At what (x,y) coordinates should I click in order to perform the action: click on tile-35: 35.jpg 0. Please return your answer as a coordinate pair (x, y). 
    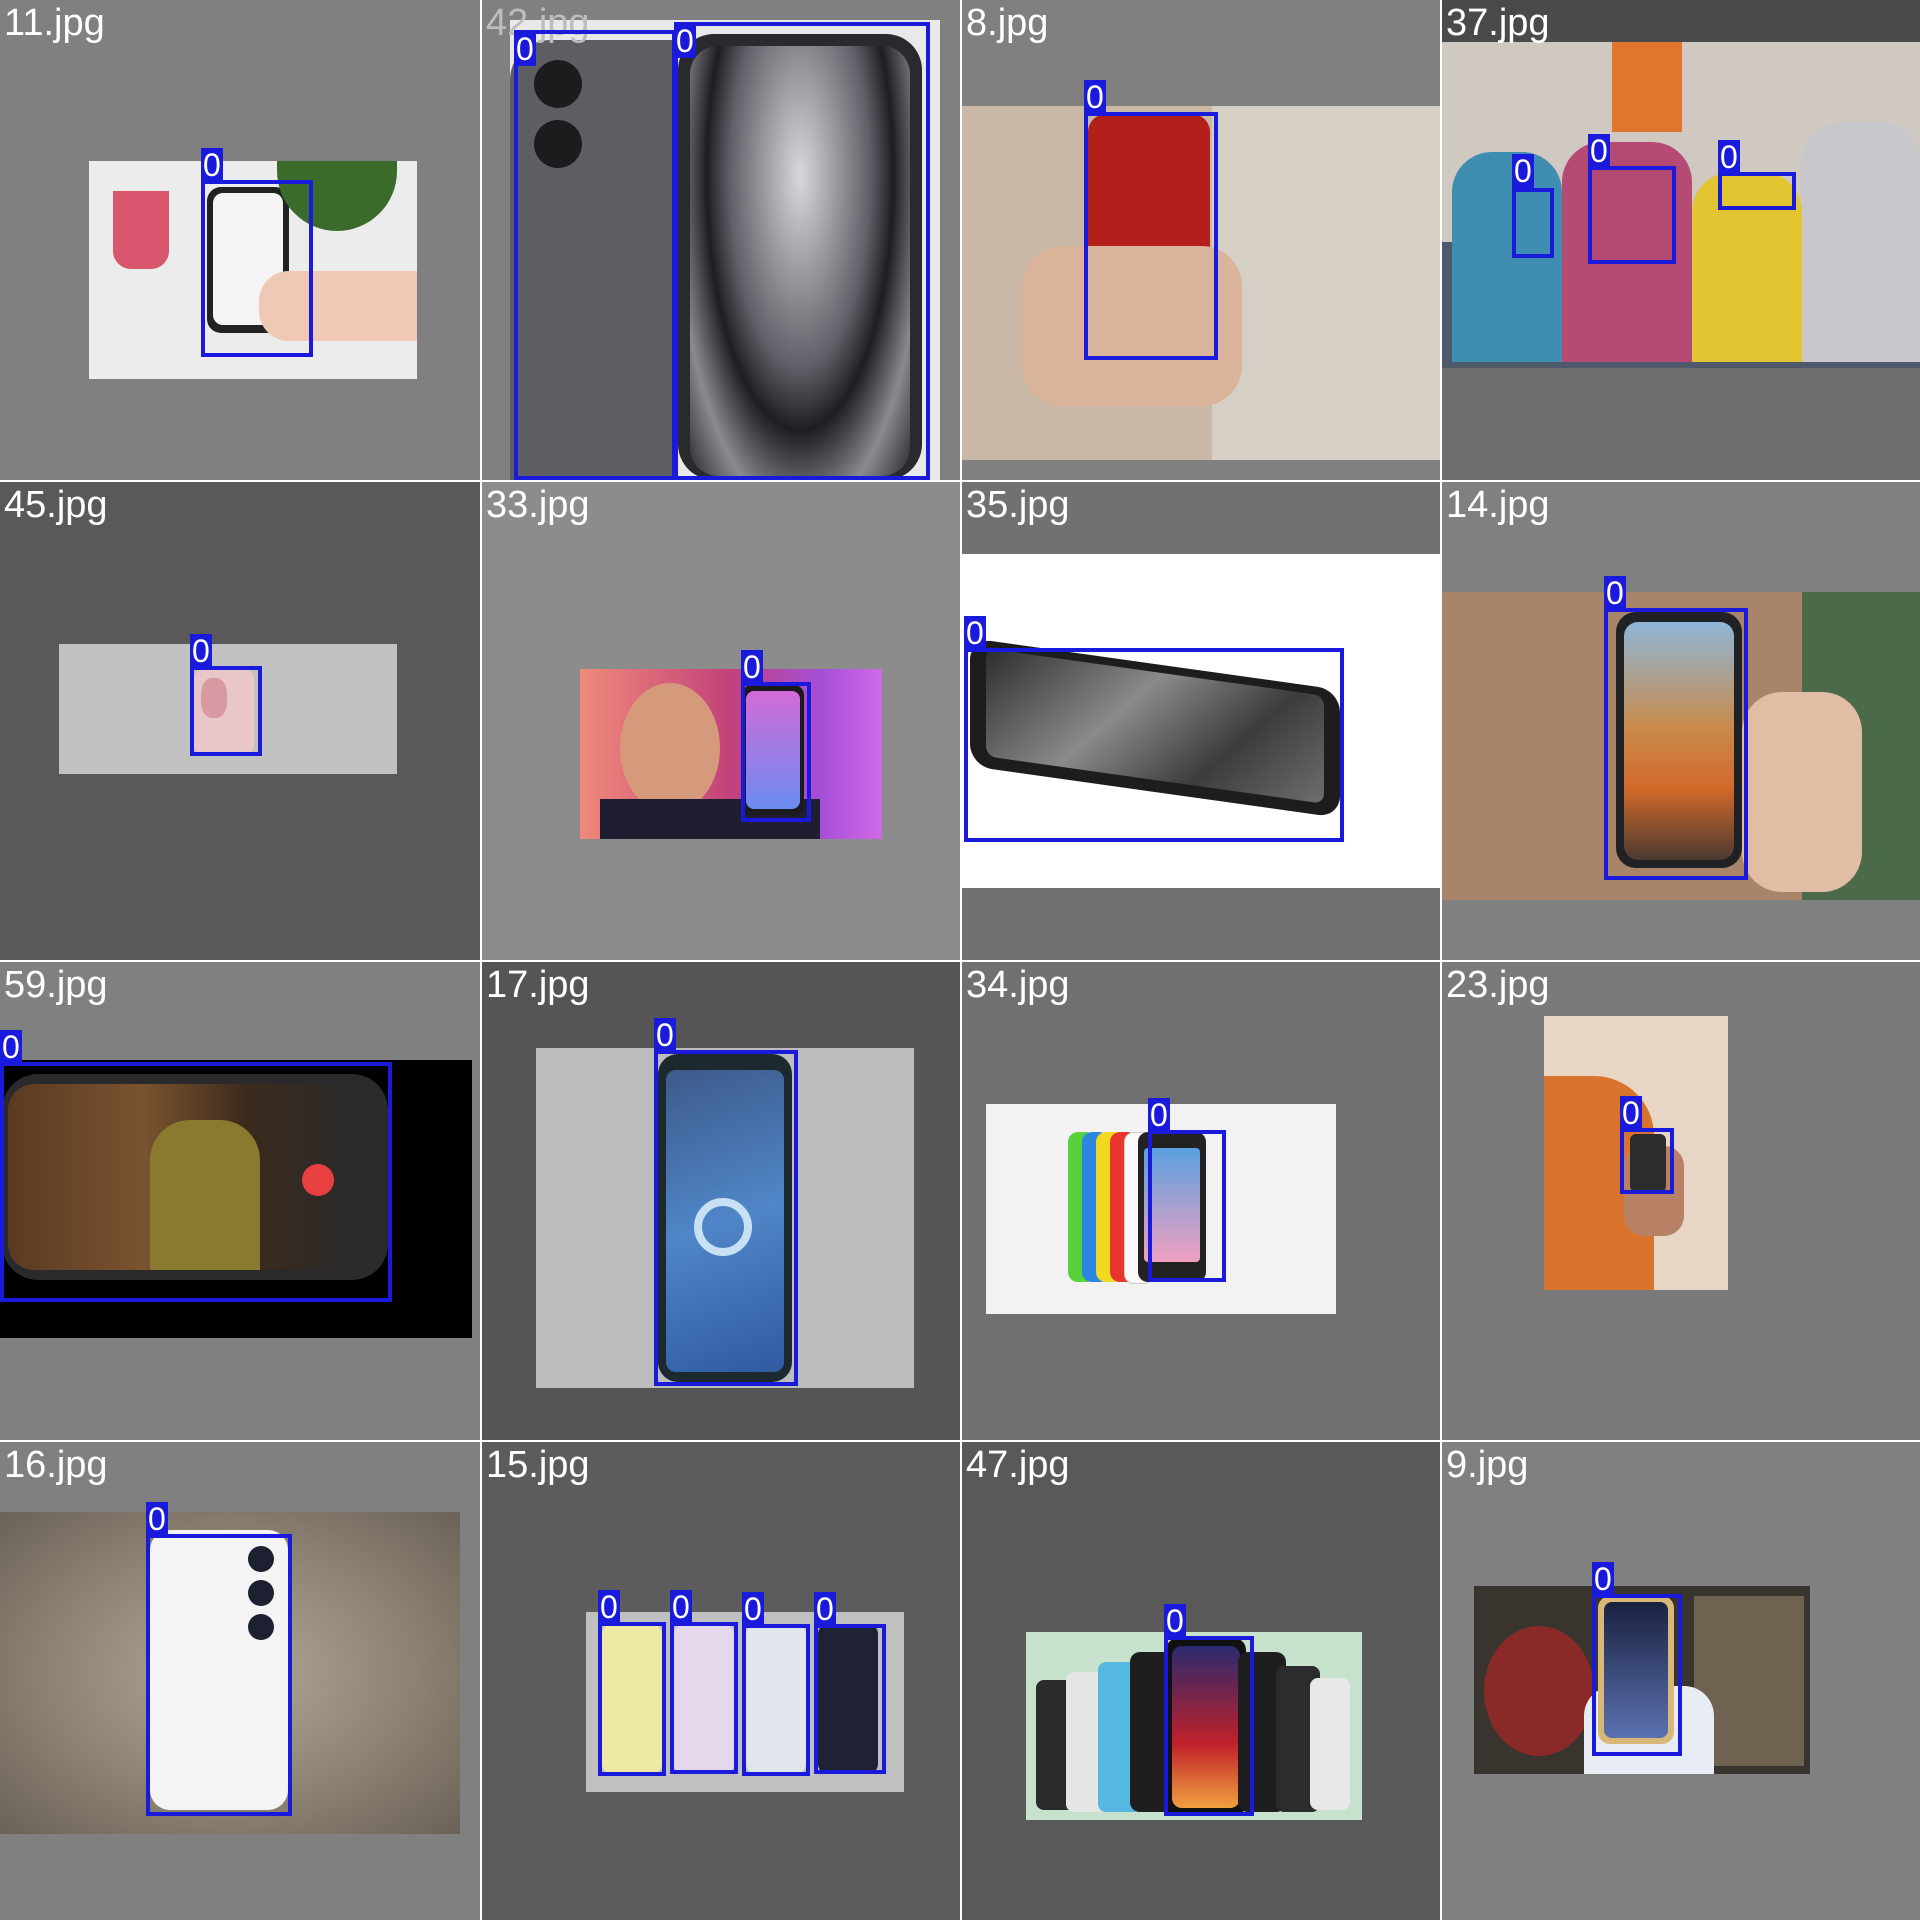
    Looking at the image, I should click on (1201, 721).